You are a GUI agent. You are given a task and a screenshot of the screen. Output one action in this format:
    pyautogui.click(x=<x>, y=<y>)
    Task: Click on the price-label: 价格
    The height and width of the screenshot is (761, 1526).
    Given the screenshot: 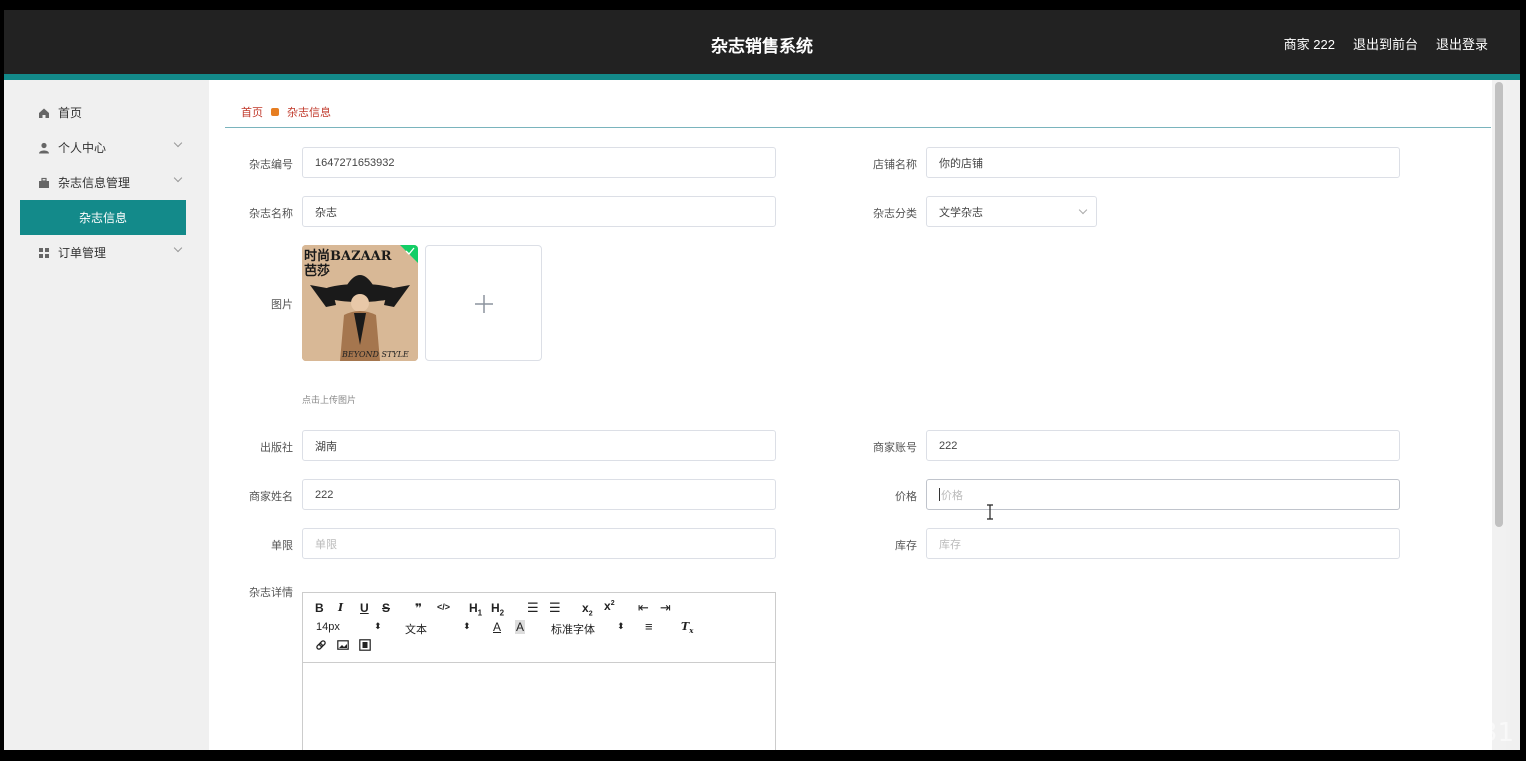 What is the action you would take?
    pyautogui.click(x=906, y=497)
    